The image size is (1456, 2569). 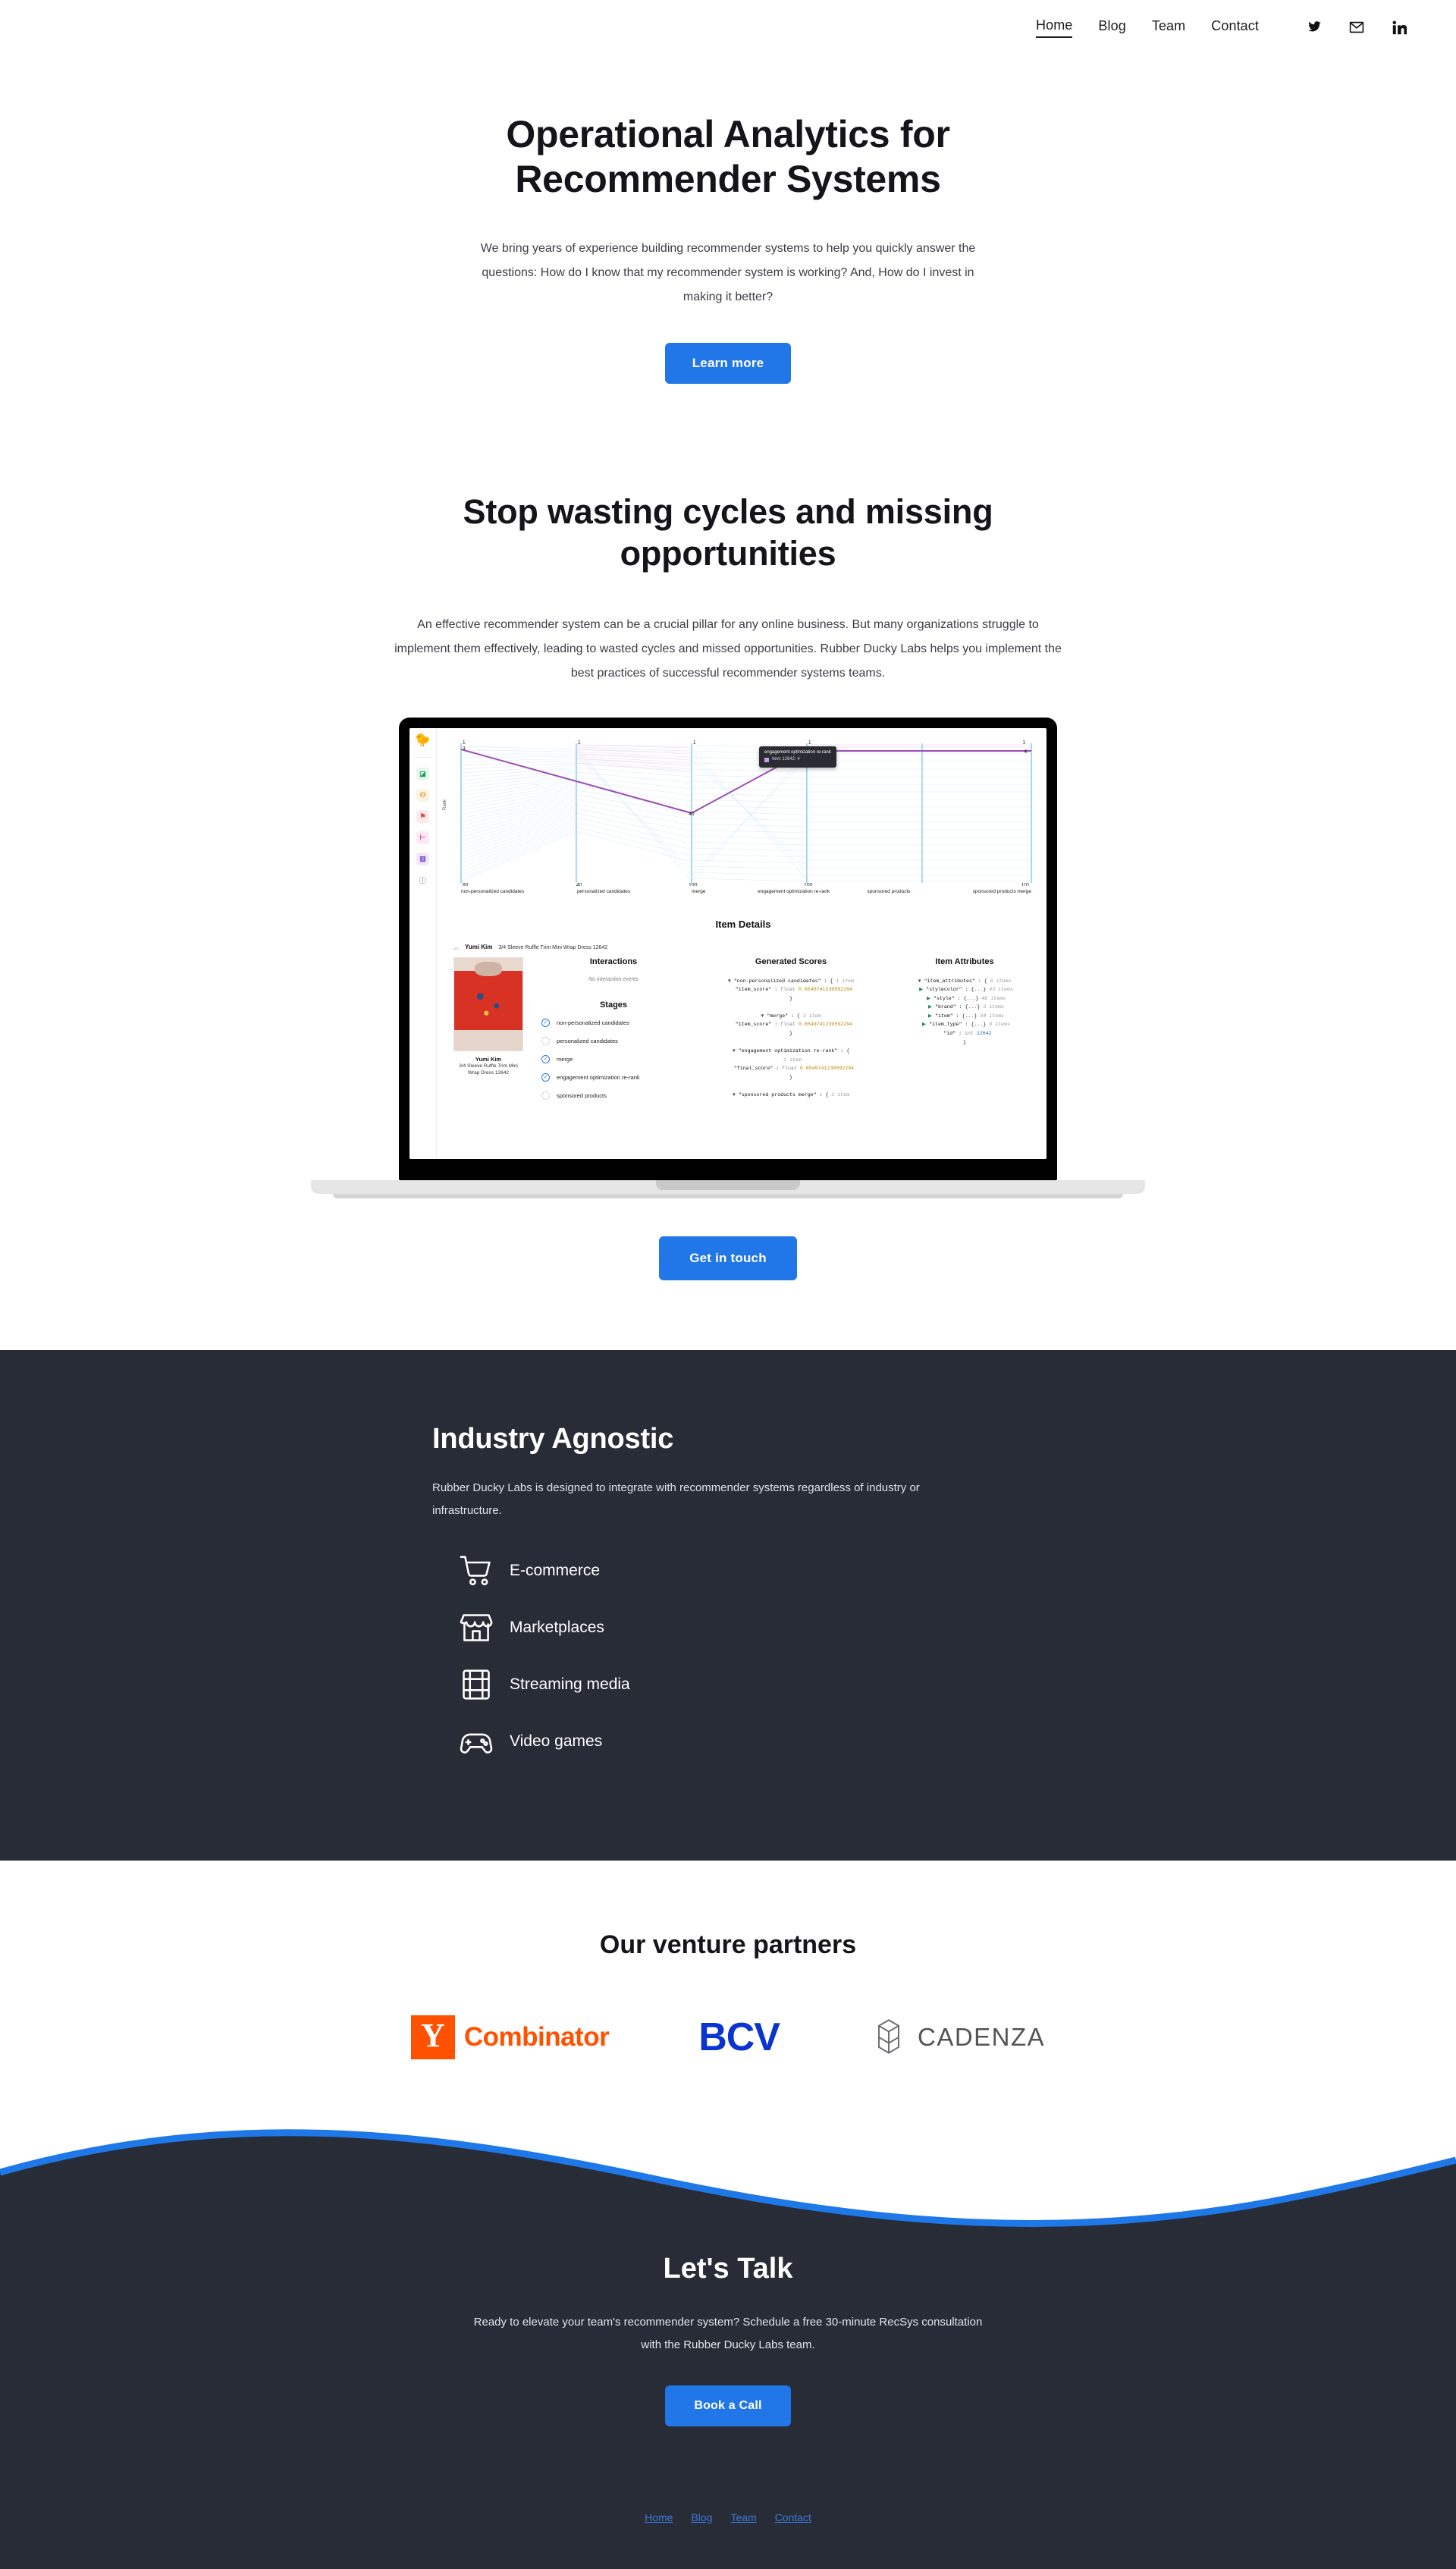 What do you see at coordinates (587, 1040) in the screenshot?
I see `stage-label: personalized candidates` at bounding box center [587, 1040].